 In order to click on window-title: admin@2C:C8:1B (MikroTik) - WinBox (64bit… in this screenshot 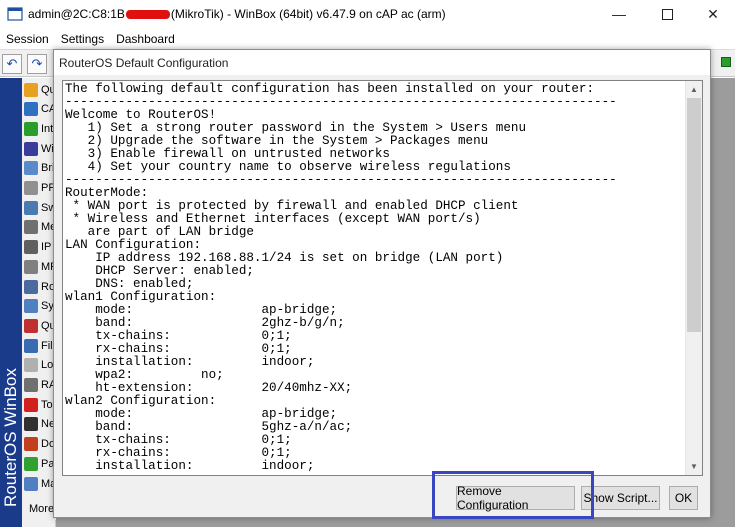, I will do `click(237, 14)`.